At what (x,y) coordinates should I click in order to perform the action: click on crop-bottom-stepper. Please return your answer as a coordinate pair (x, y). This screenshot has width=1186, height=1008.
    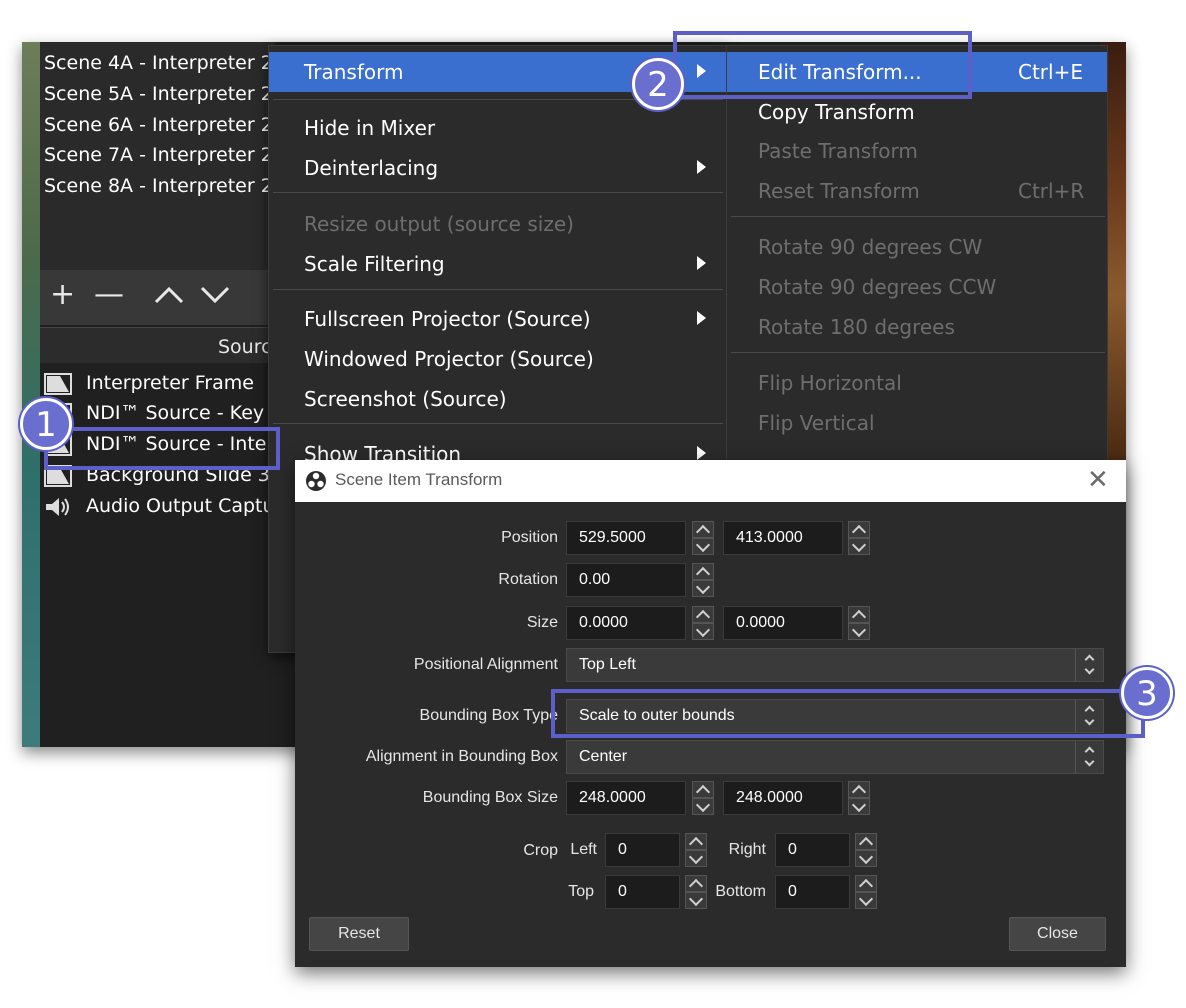
    Looking at the image, I should click on (866, 892).